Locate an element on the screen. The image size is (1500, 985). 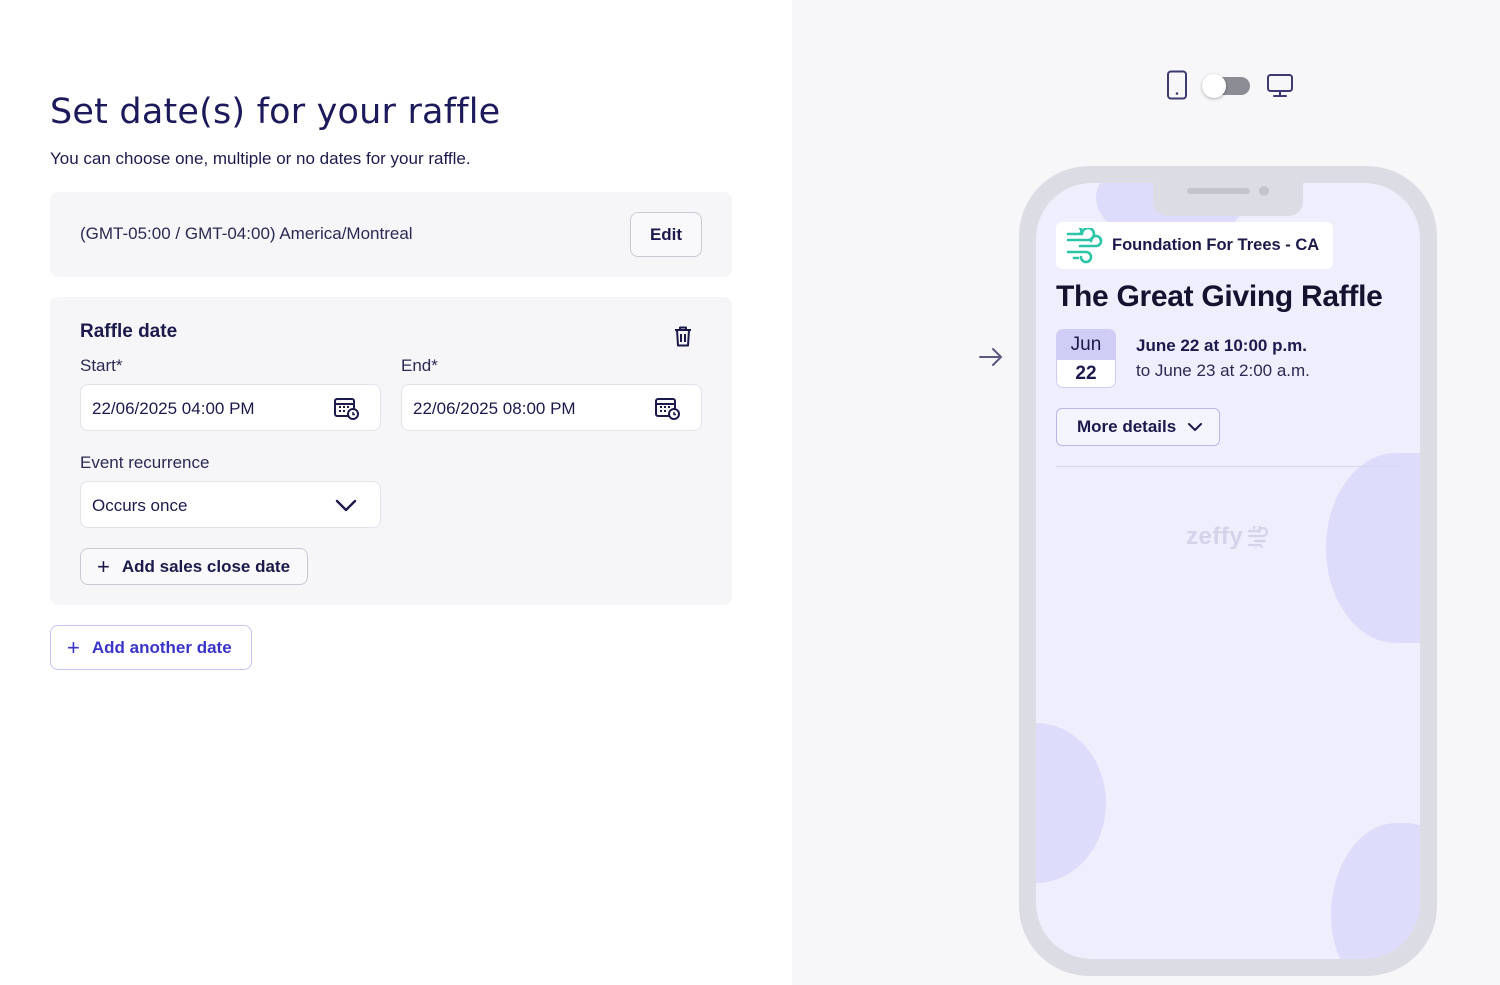
preview-divider is located at coordinates (1228, 466).